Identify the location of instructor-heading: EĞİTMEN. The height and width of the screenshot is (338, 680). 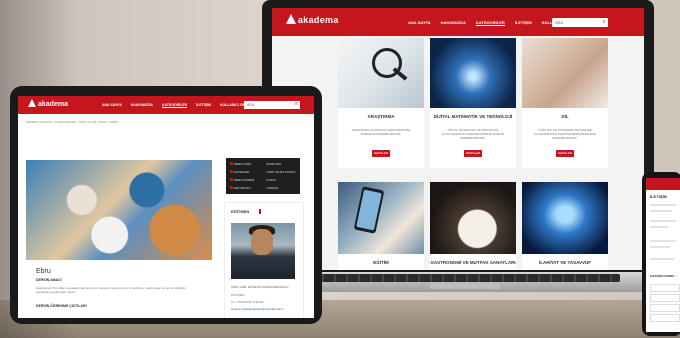
(240, 211).